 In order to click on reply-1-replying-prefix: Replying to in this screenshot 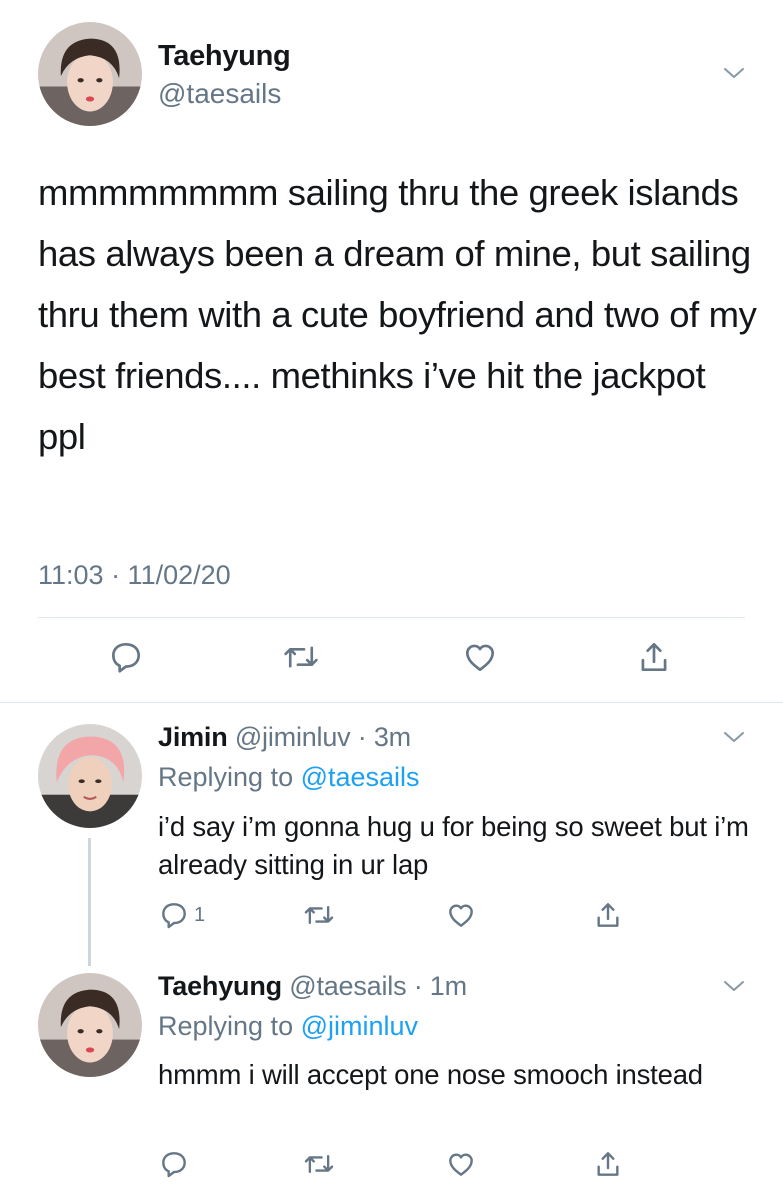, I will do `click(229, 777)`.